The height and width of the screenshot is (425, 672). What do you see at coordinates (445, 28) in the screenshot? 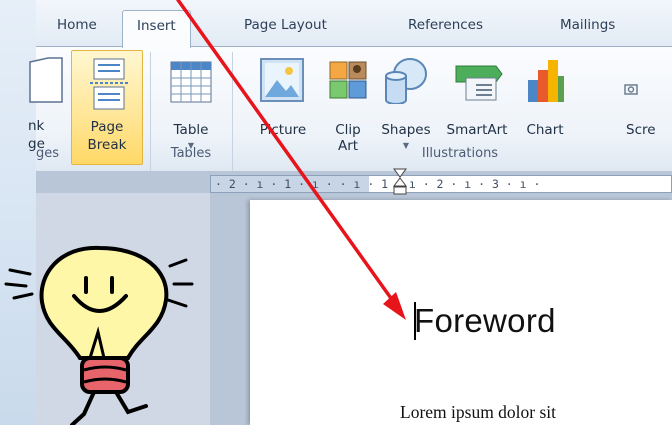
I see `tab-references: References` at bounding box center [445, 28].